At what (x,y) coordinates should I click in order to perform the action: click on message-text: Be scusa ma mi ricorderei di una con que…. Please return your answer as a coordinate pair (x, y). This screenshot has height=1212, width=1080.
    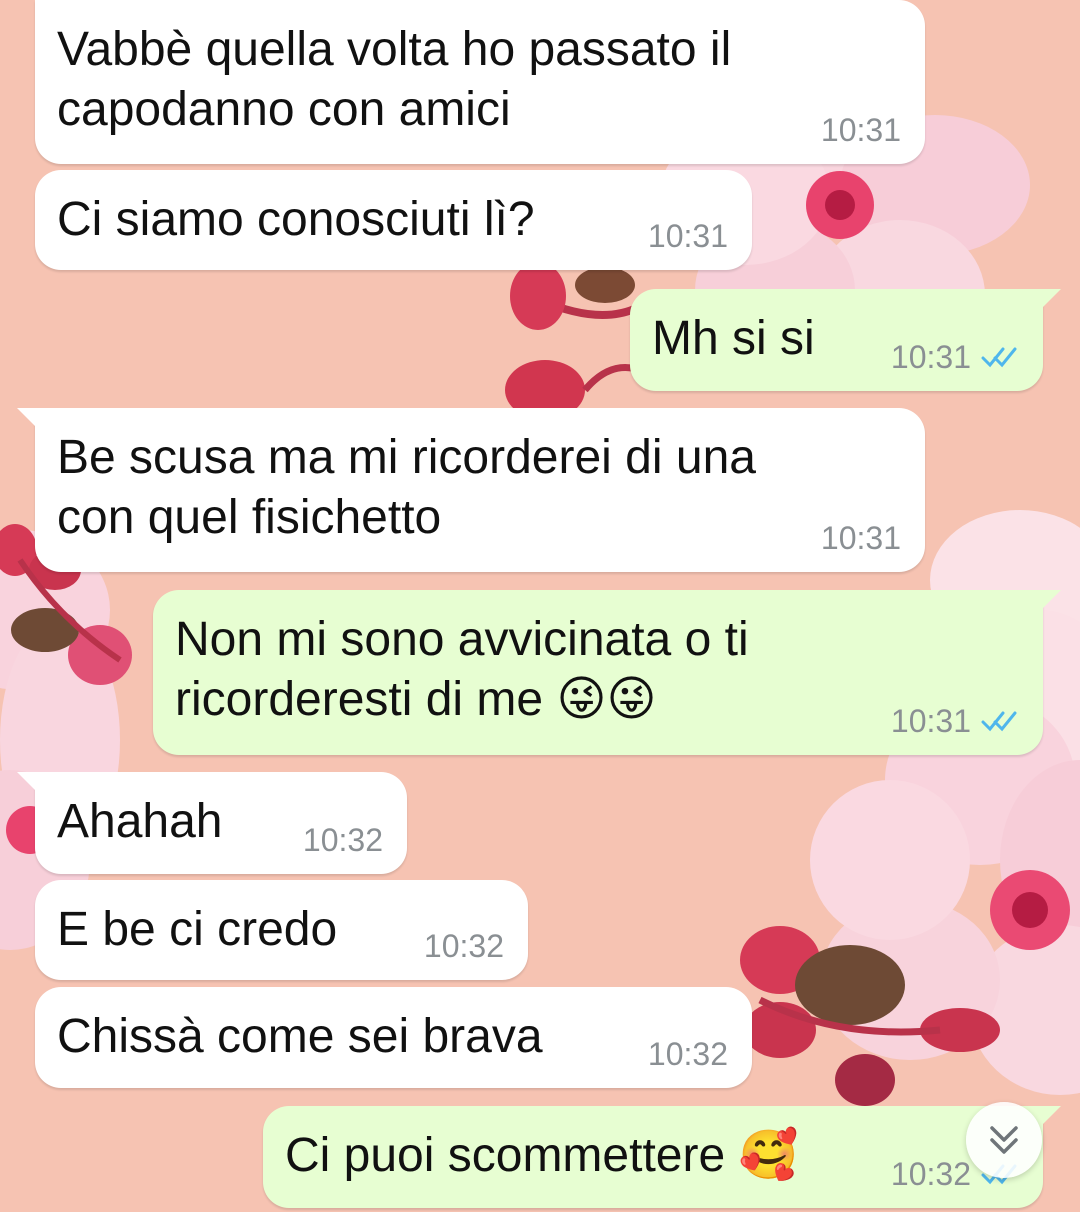
    Looking at the image, I should click on (406, 487).